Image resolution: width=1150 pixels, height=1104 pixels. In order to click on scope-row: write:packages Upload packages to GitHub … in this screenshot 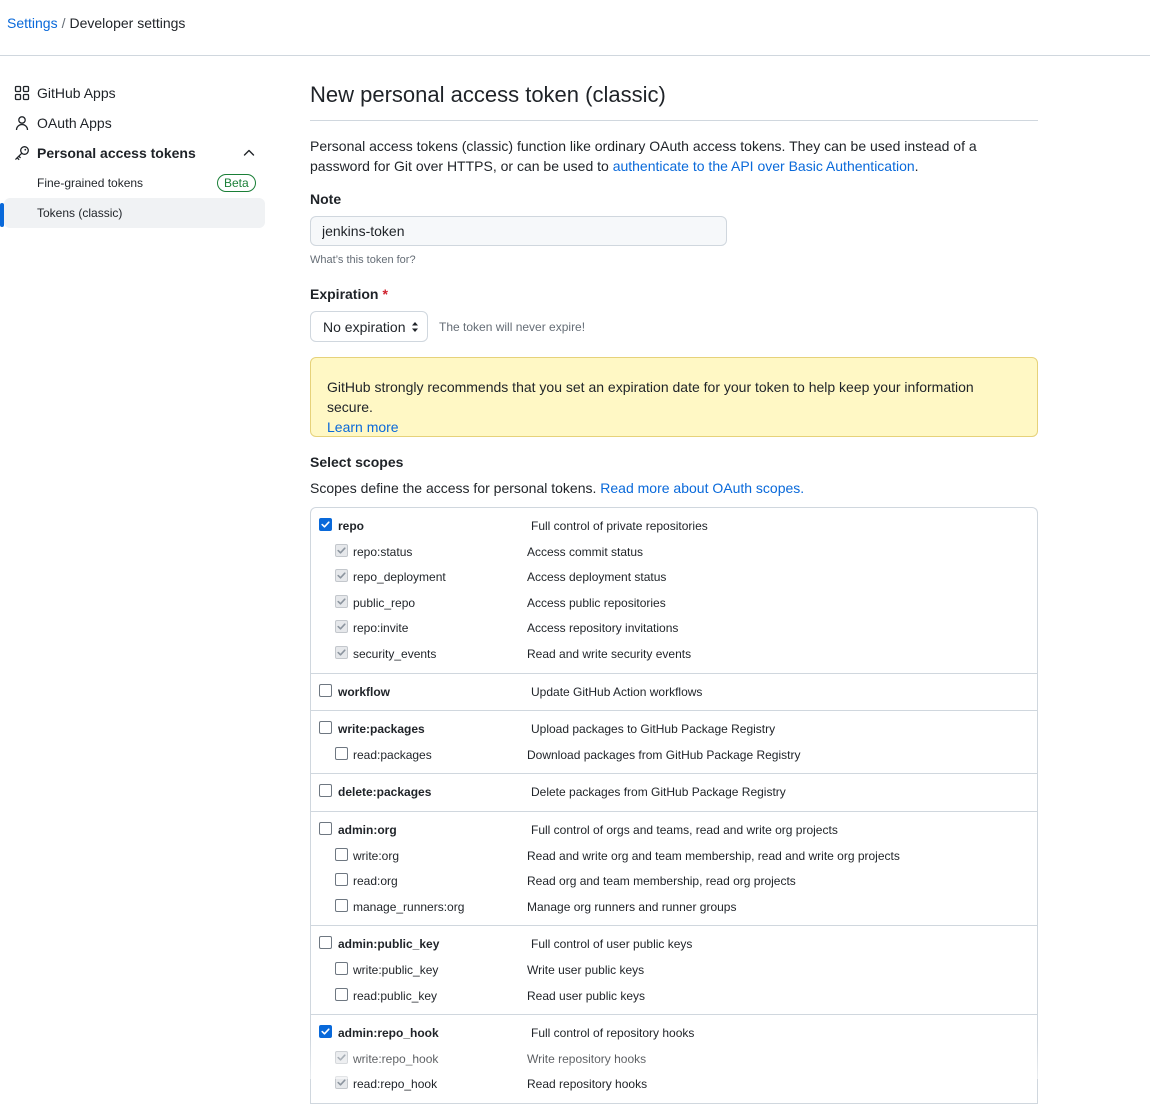, I will do `click(674, 730)`.